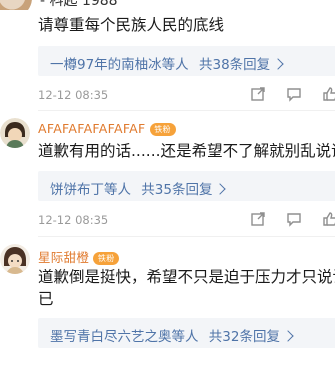 Image resolution: width=335 pixels, height=365 pixels. Describe the element at coordinates (124, 337) in the screenshot. I see `reply-names: 墨写青白尽六艺之奥等人` at that location.